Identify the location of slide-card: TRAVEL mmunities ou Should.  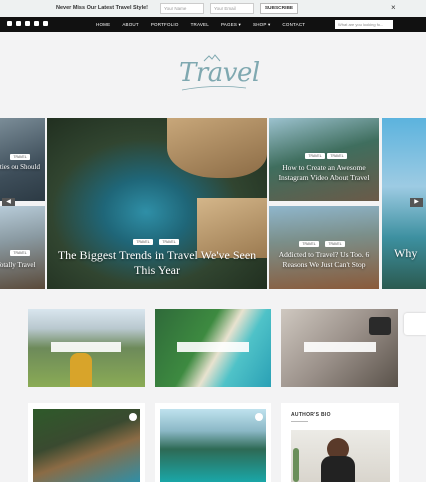
(22, 159).